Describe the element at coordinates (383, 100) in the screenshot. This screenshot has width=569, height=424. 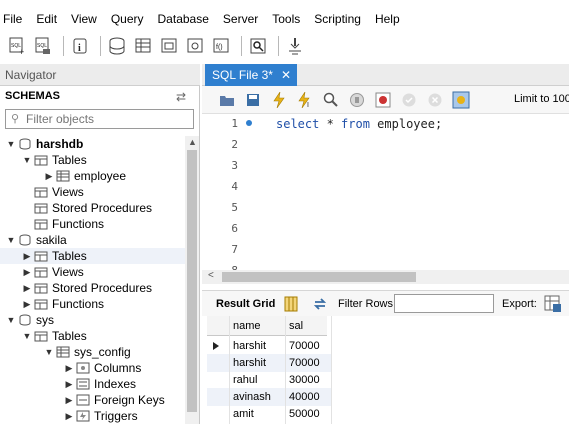
I see `toggle-error-icon` at that location.